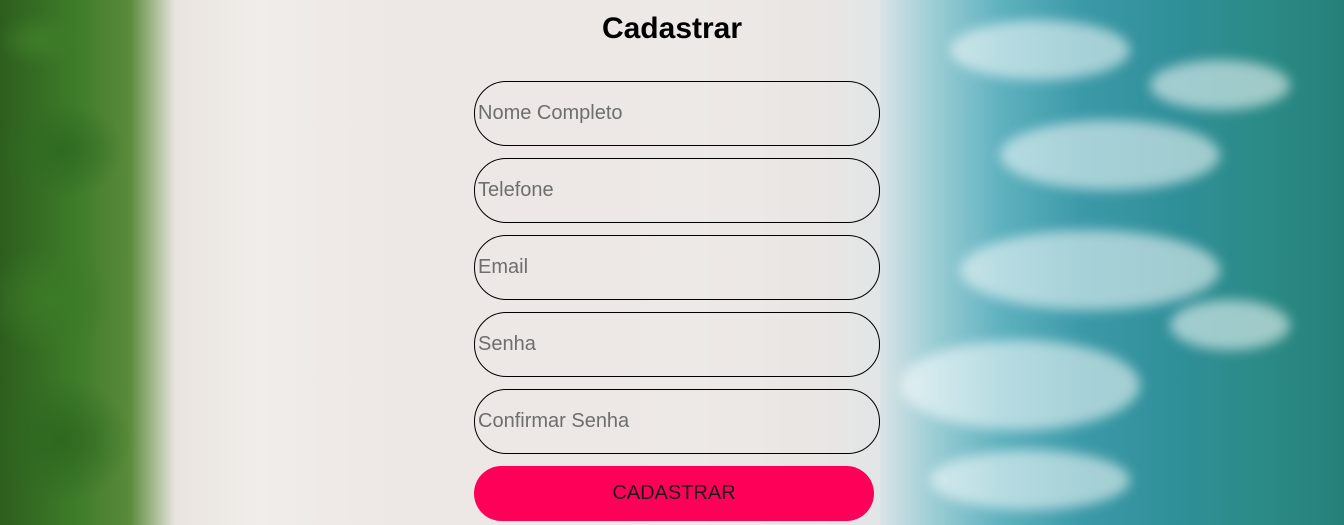 The width and height of the screenshot is (1344, 525). Describe the element at coordinates (677, 344) in the screenshot. I see `password-field` at that location.